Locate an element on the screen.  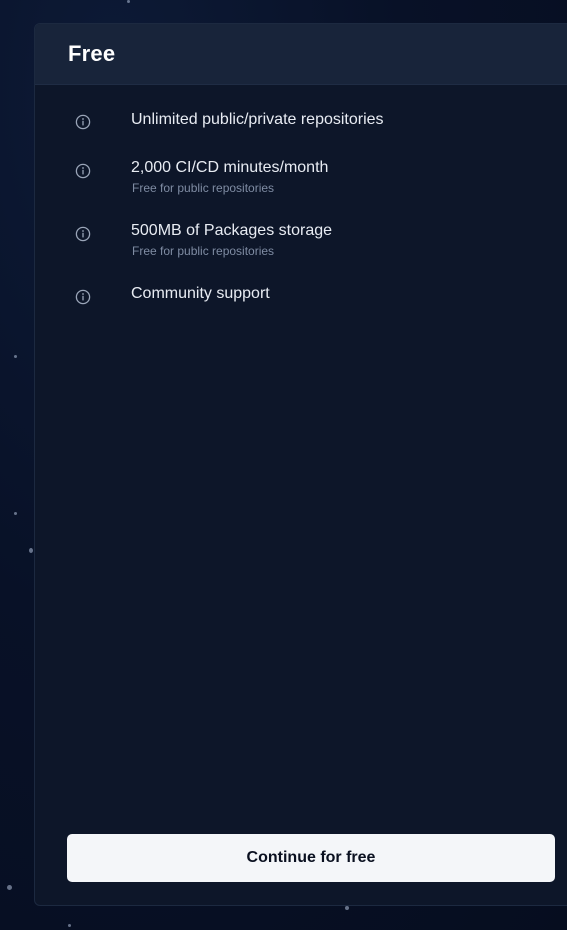
feature-item: Community support is located at coordinates (301, 301).